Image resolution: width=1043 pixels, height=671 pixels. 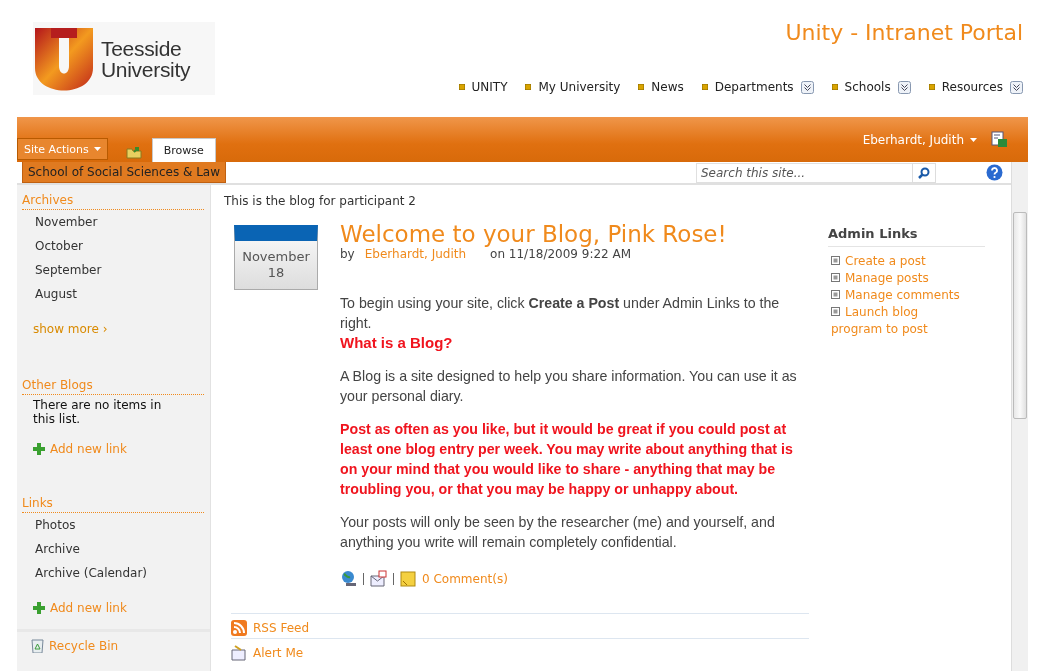 I want to click on byline-label: by, so click(x=347, y=254).